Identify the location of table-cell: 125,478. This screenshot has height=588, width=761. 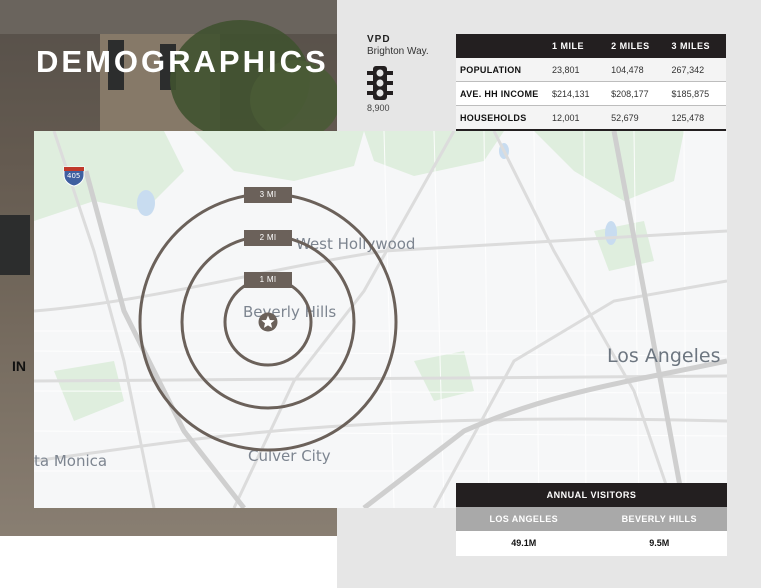
(695, 118).